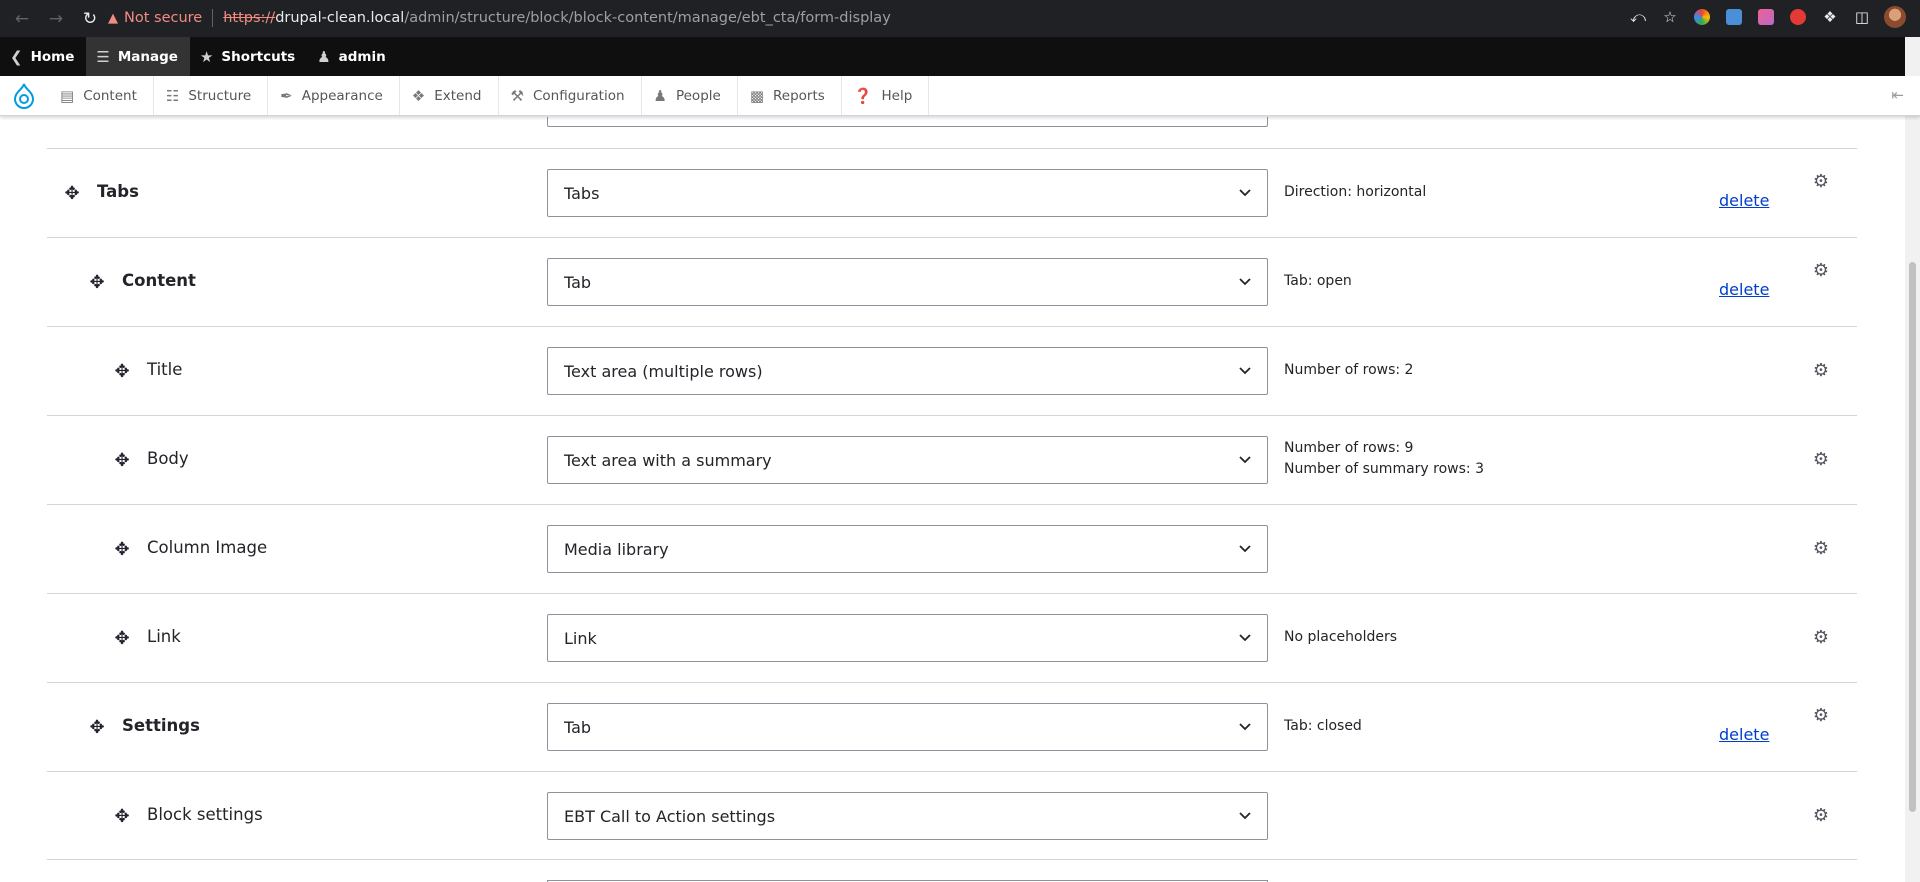 Image resolution: width=1920 pixels, height=882 pixels. Describe the element at coordinates (165, 369) in the screenshot. I see `row-label: Title` at that location.